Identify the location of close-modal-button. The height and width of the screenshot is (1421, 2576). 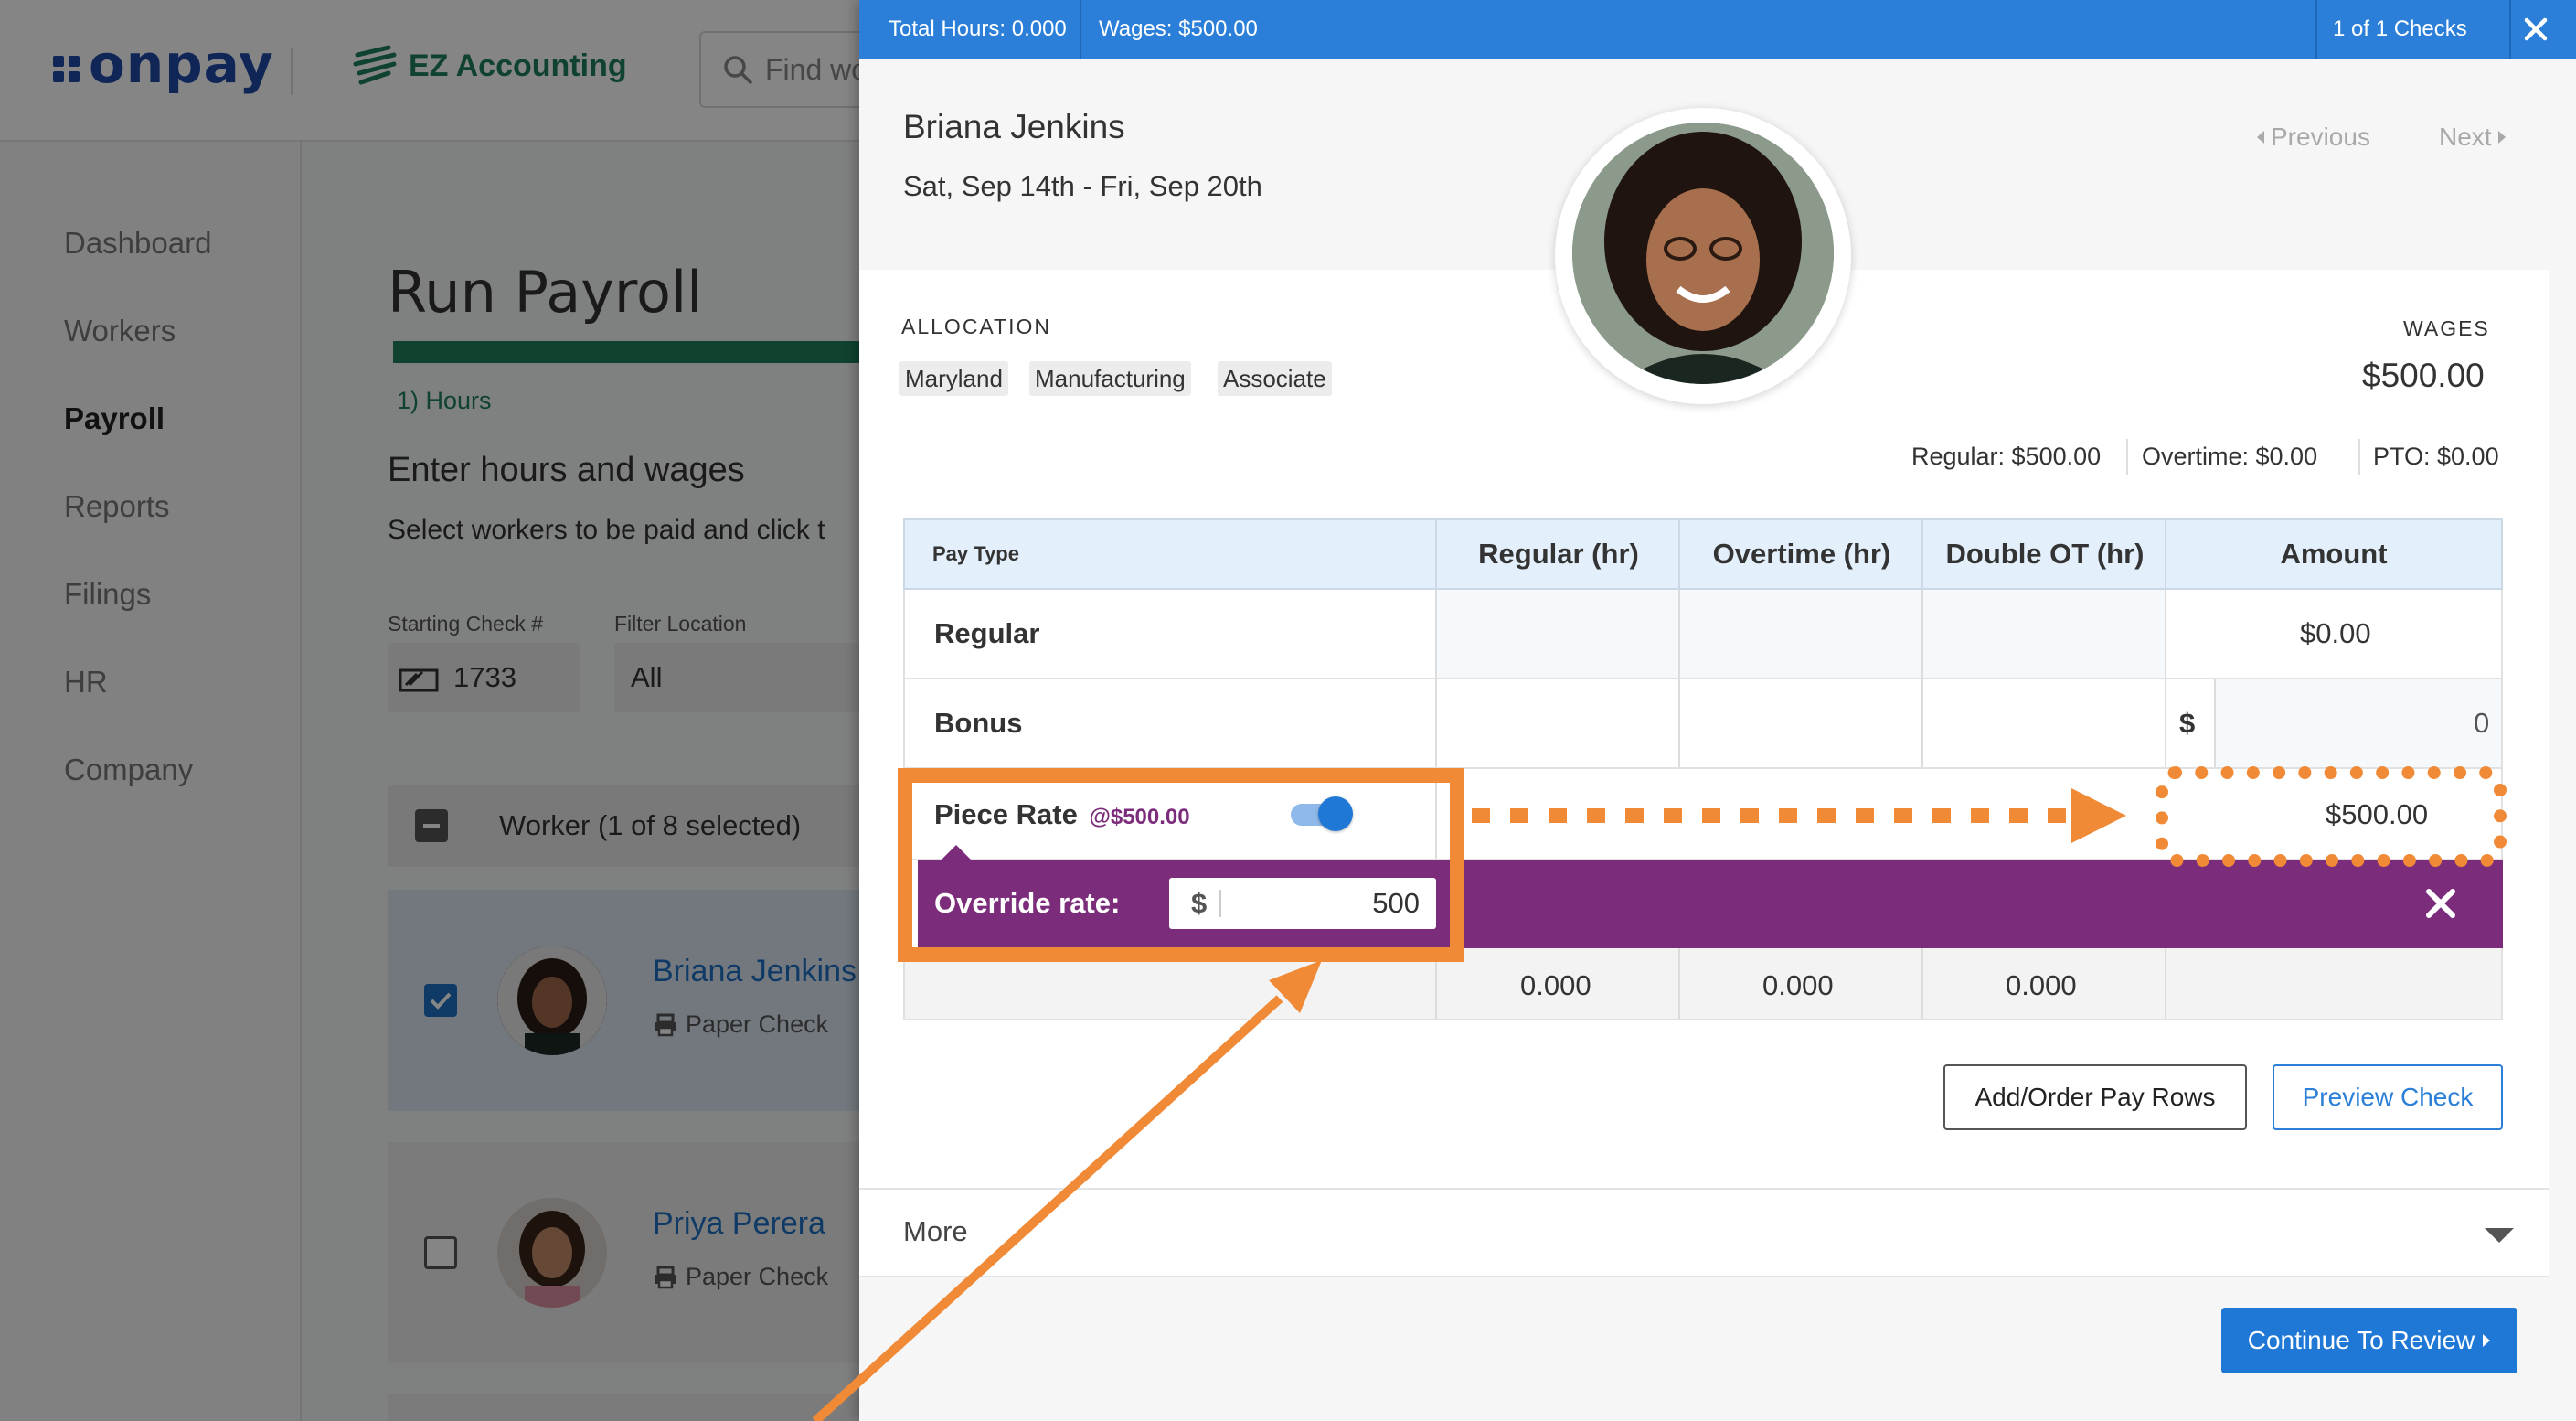
(2536, 29).